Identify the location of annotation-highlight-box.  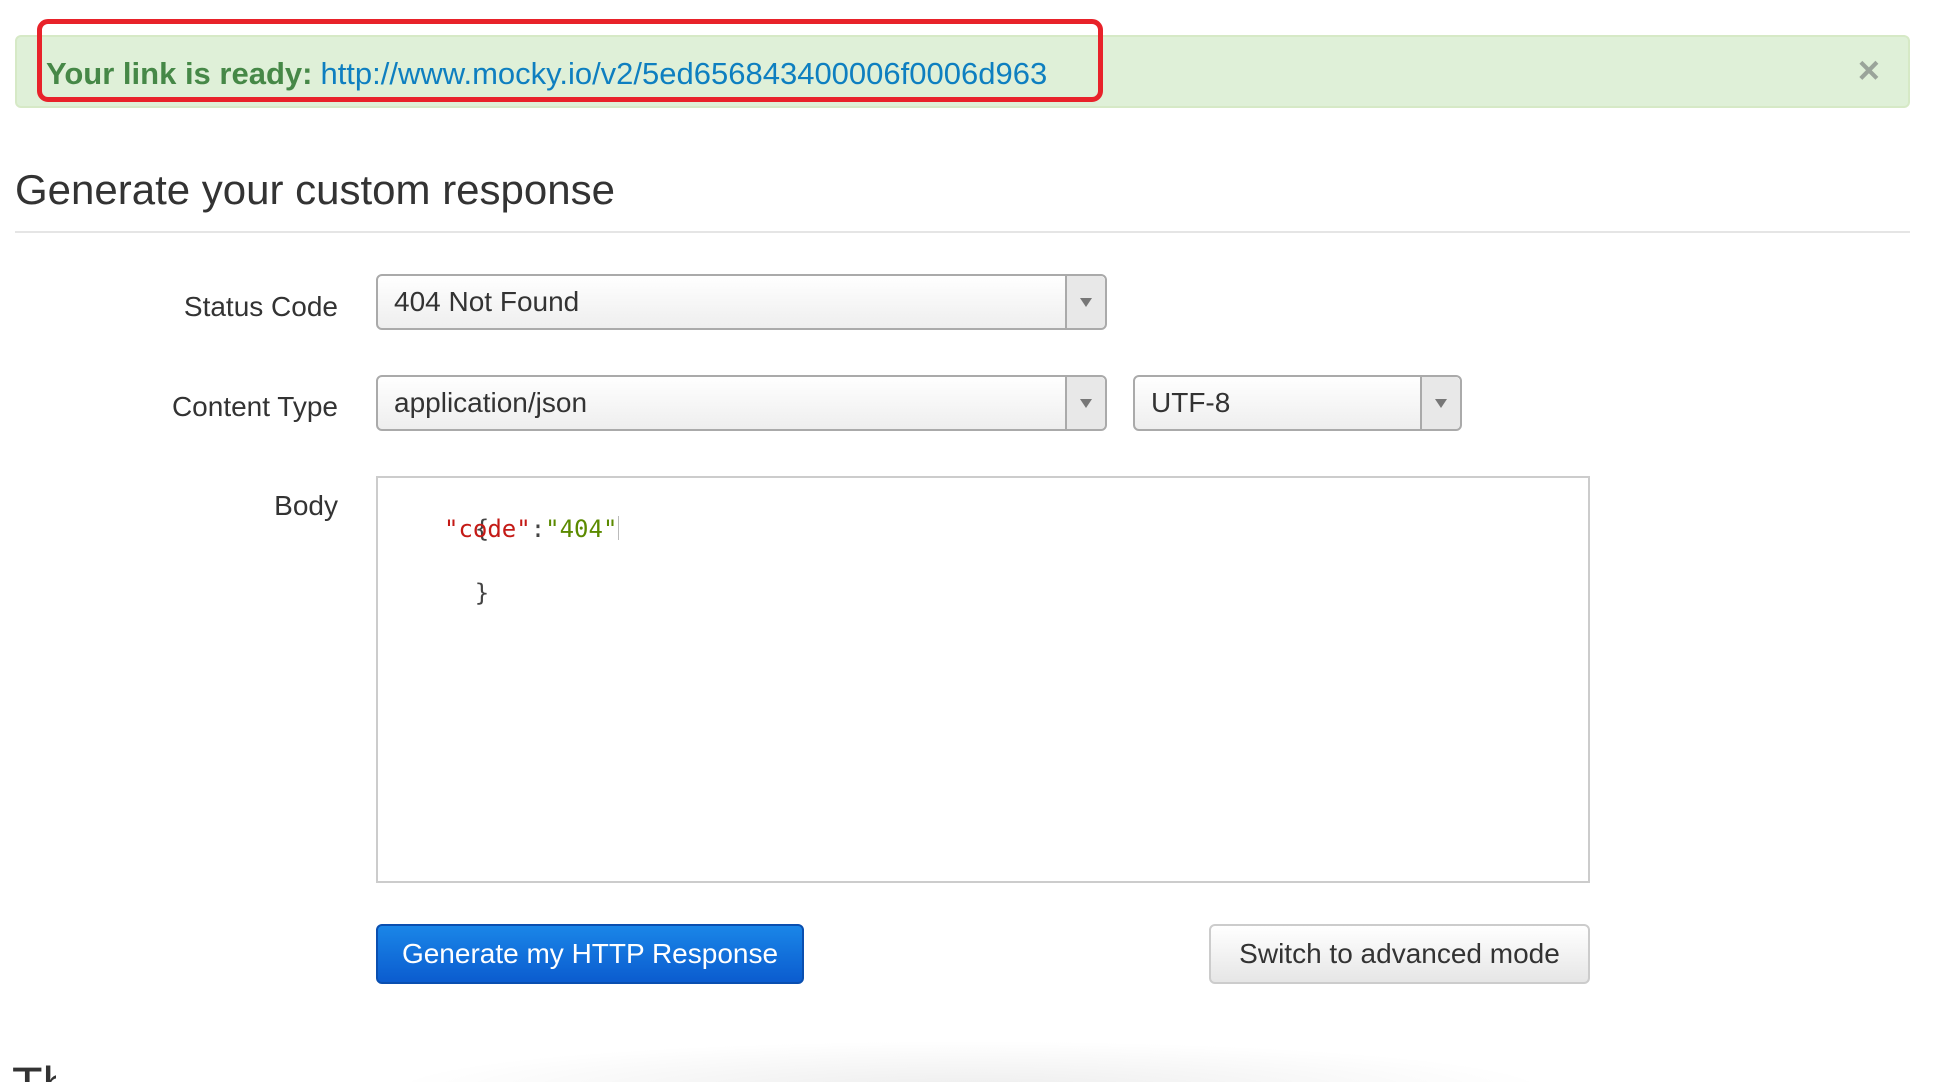
(570, 60).